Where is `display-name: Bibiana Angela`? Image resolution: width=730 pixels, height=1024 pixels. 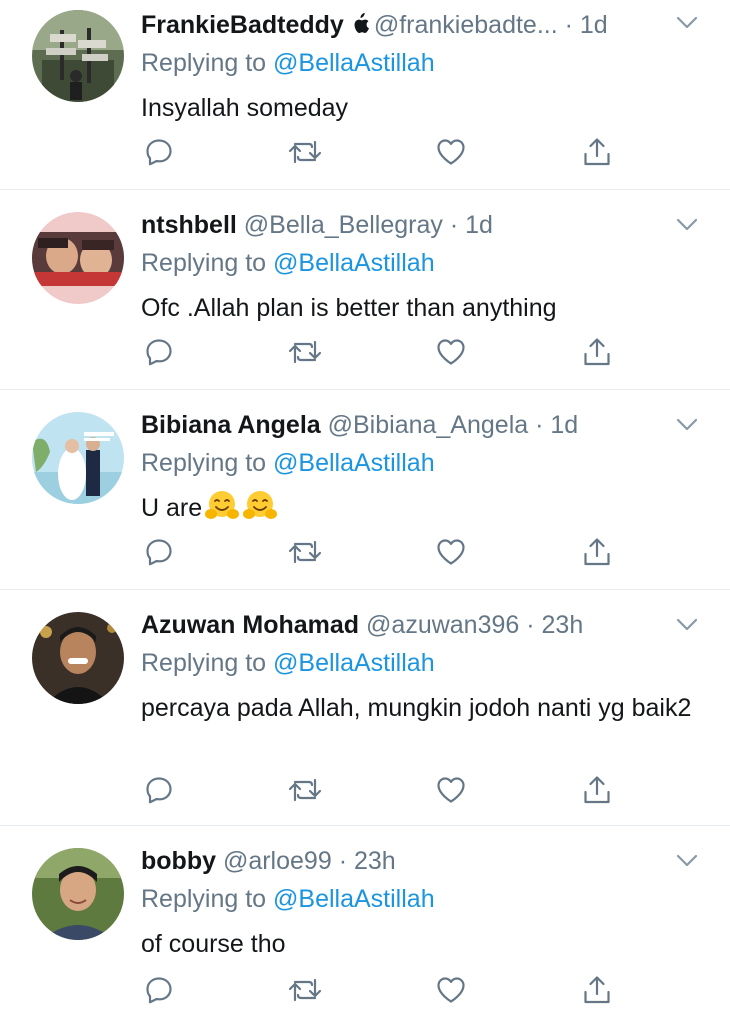
display-name: Bibiana Angela is located at coordinates (231, 425).